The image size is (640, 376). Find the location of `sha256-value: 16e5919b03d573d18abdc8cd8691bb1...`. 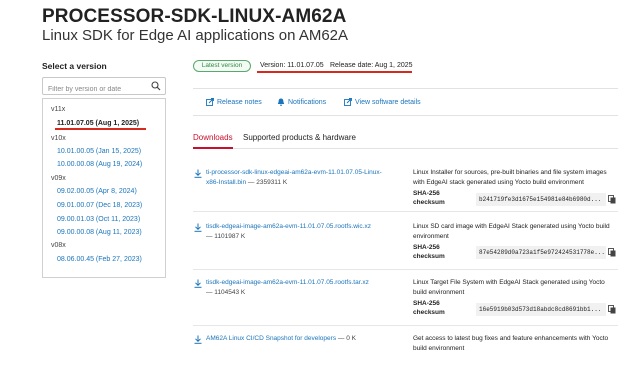

sha256-value: 16e5919b03d573d18abdc8cd8691bb1... is located at coordinates (541, 309).